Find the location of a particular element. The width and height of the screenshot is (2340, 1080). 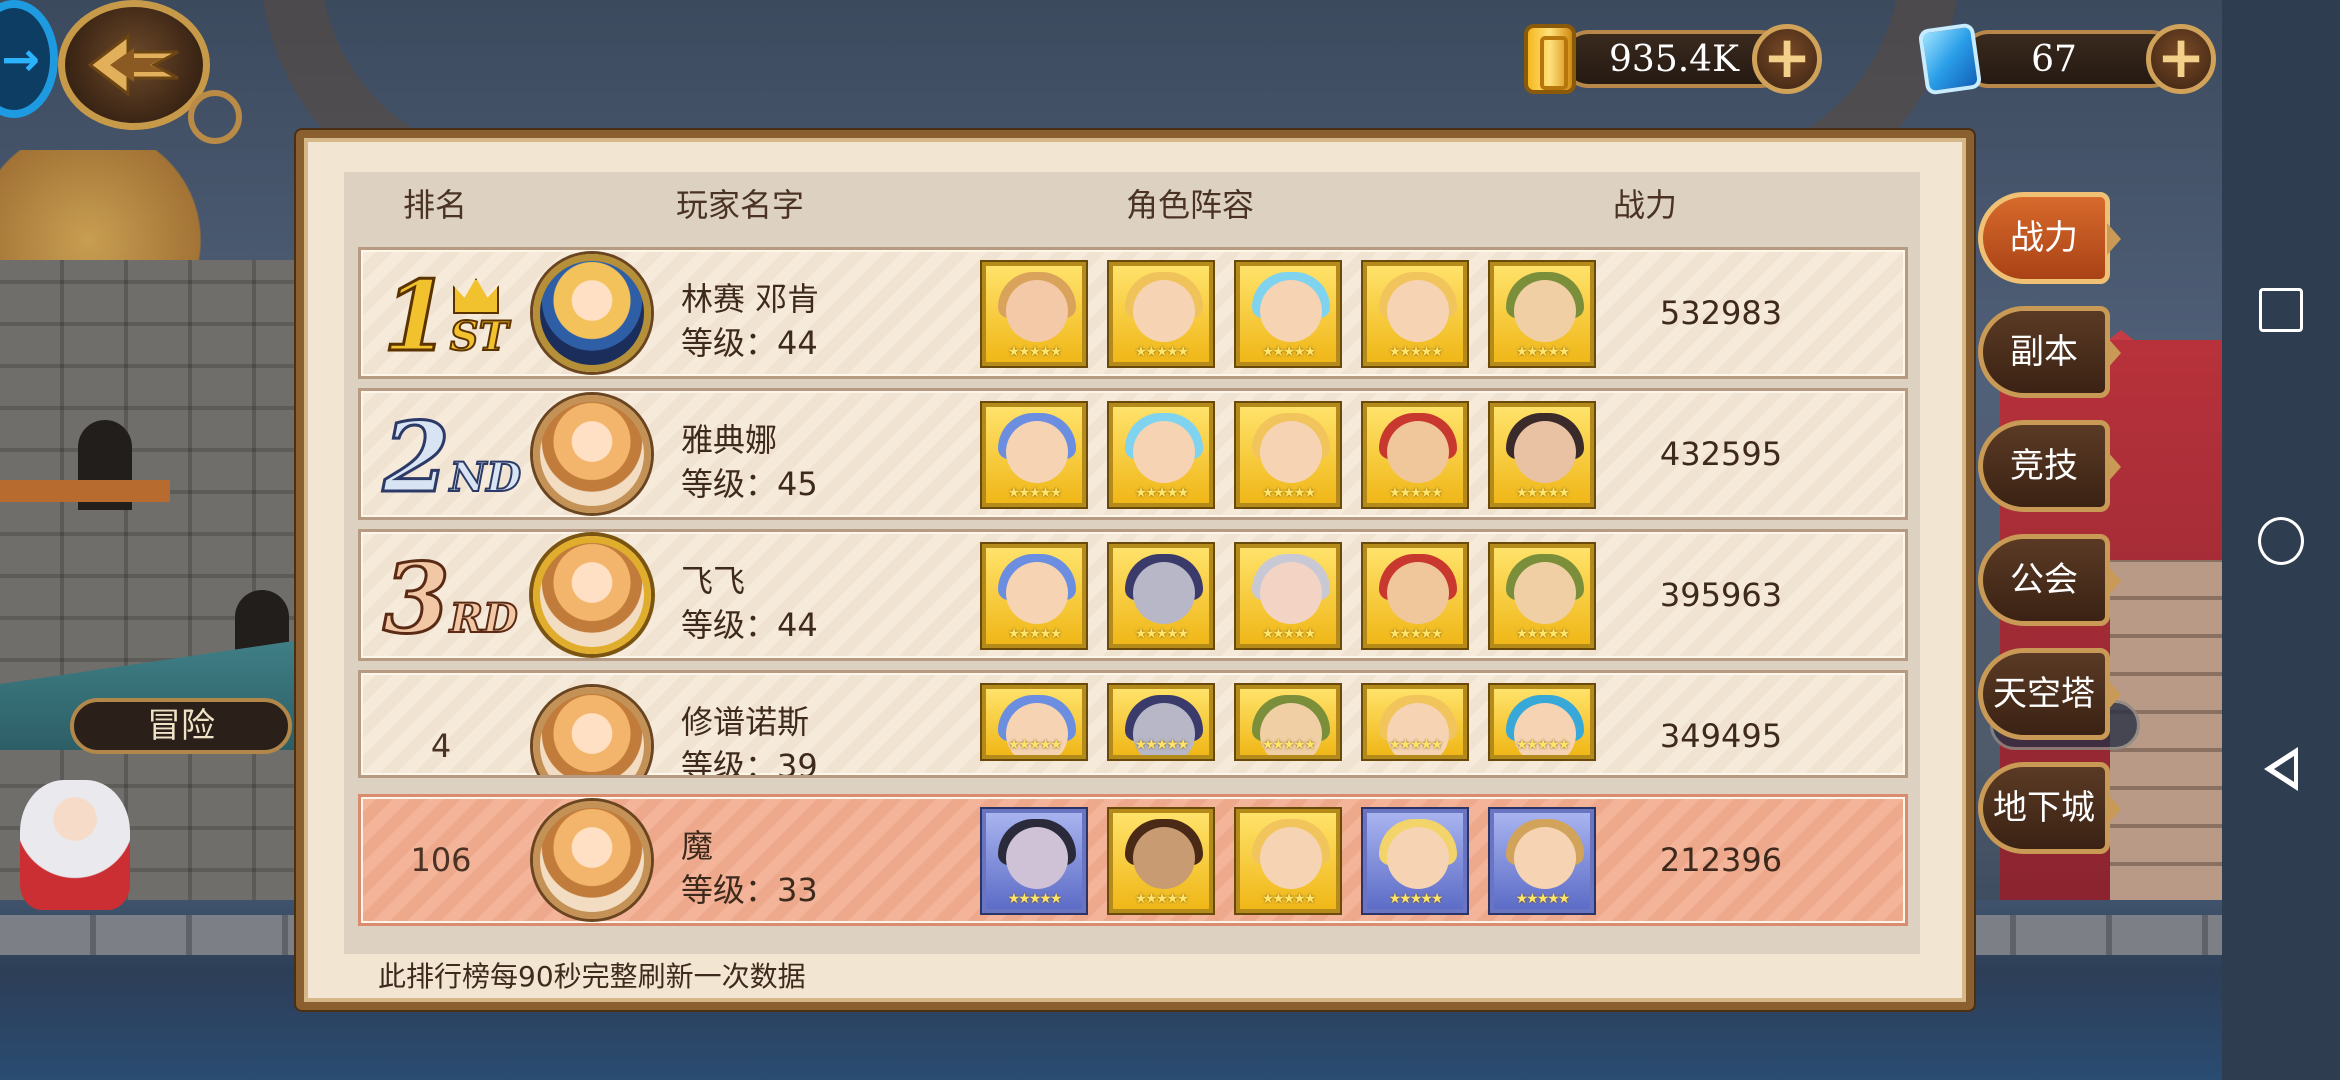

my-player-power: 212396 is located at coordinates (1721, 860).